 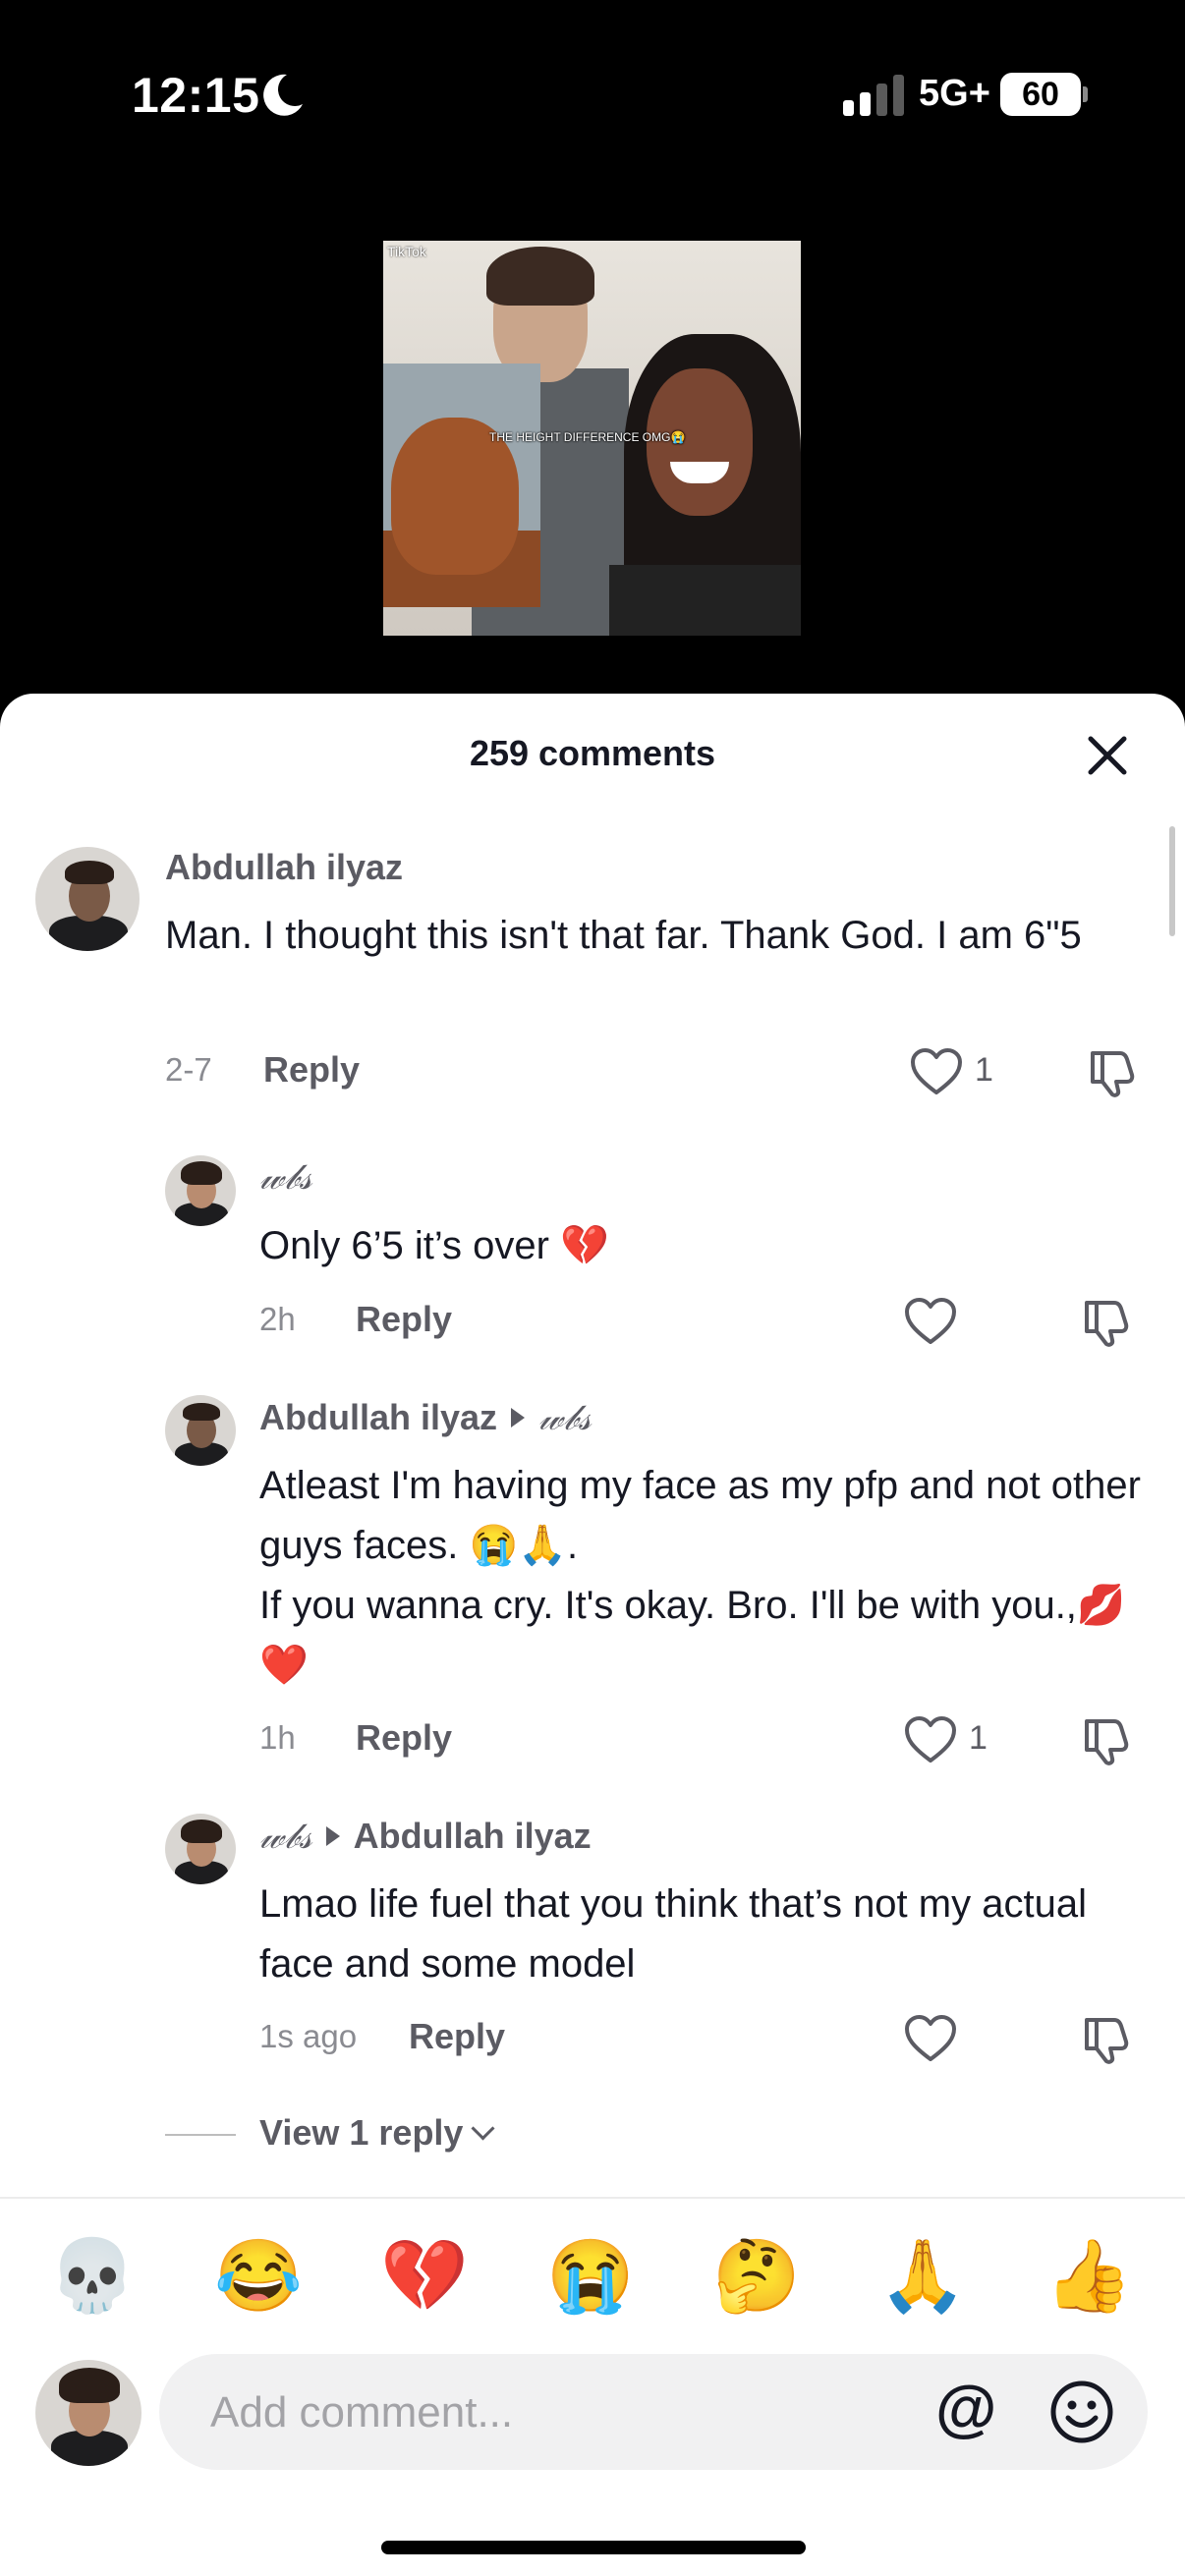 I want to click on divider, so click(x=592, y=2198).